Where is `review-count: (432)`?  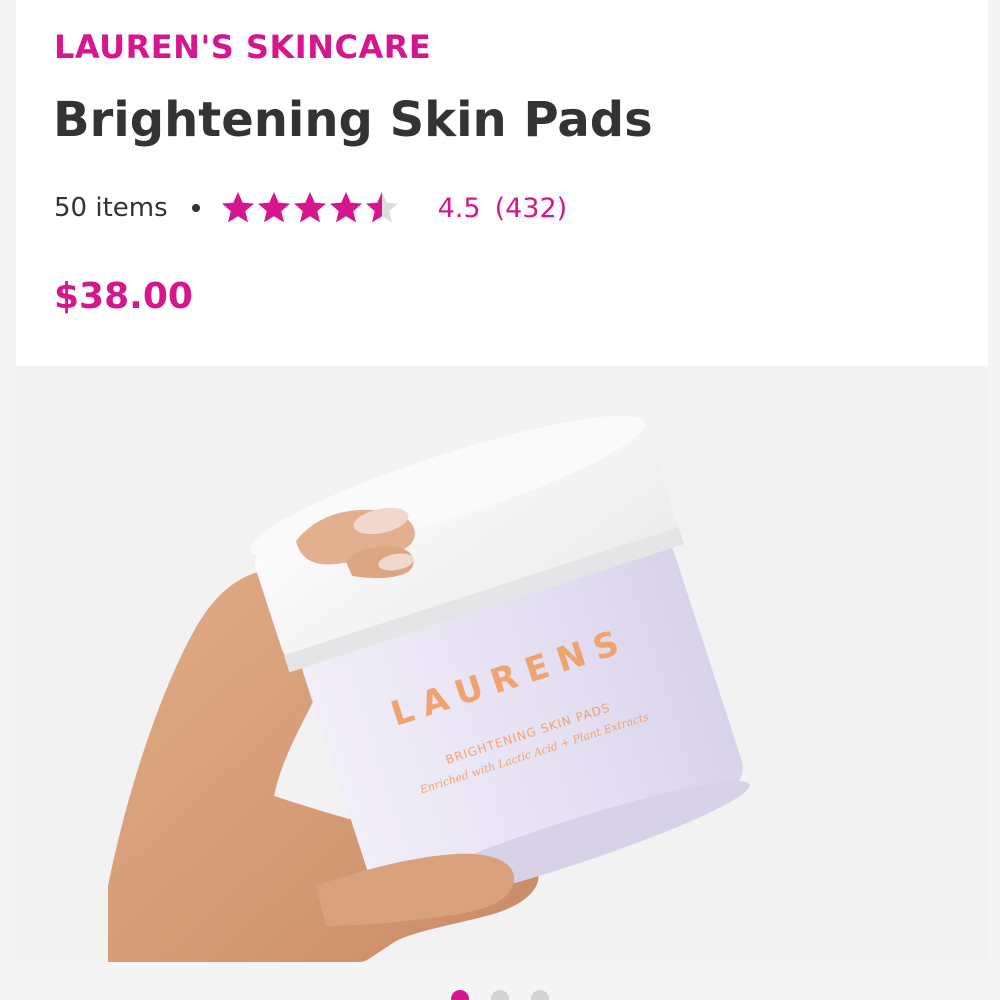 review-count: (432) is located at coordinates (531, 208).